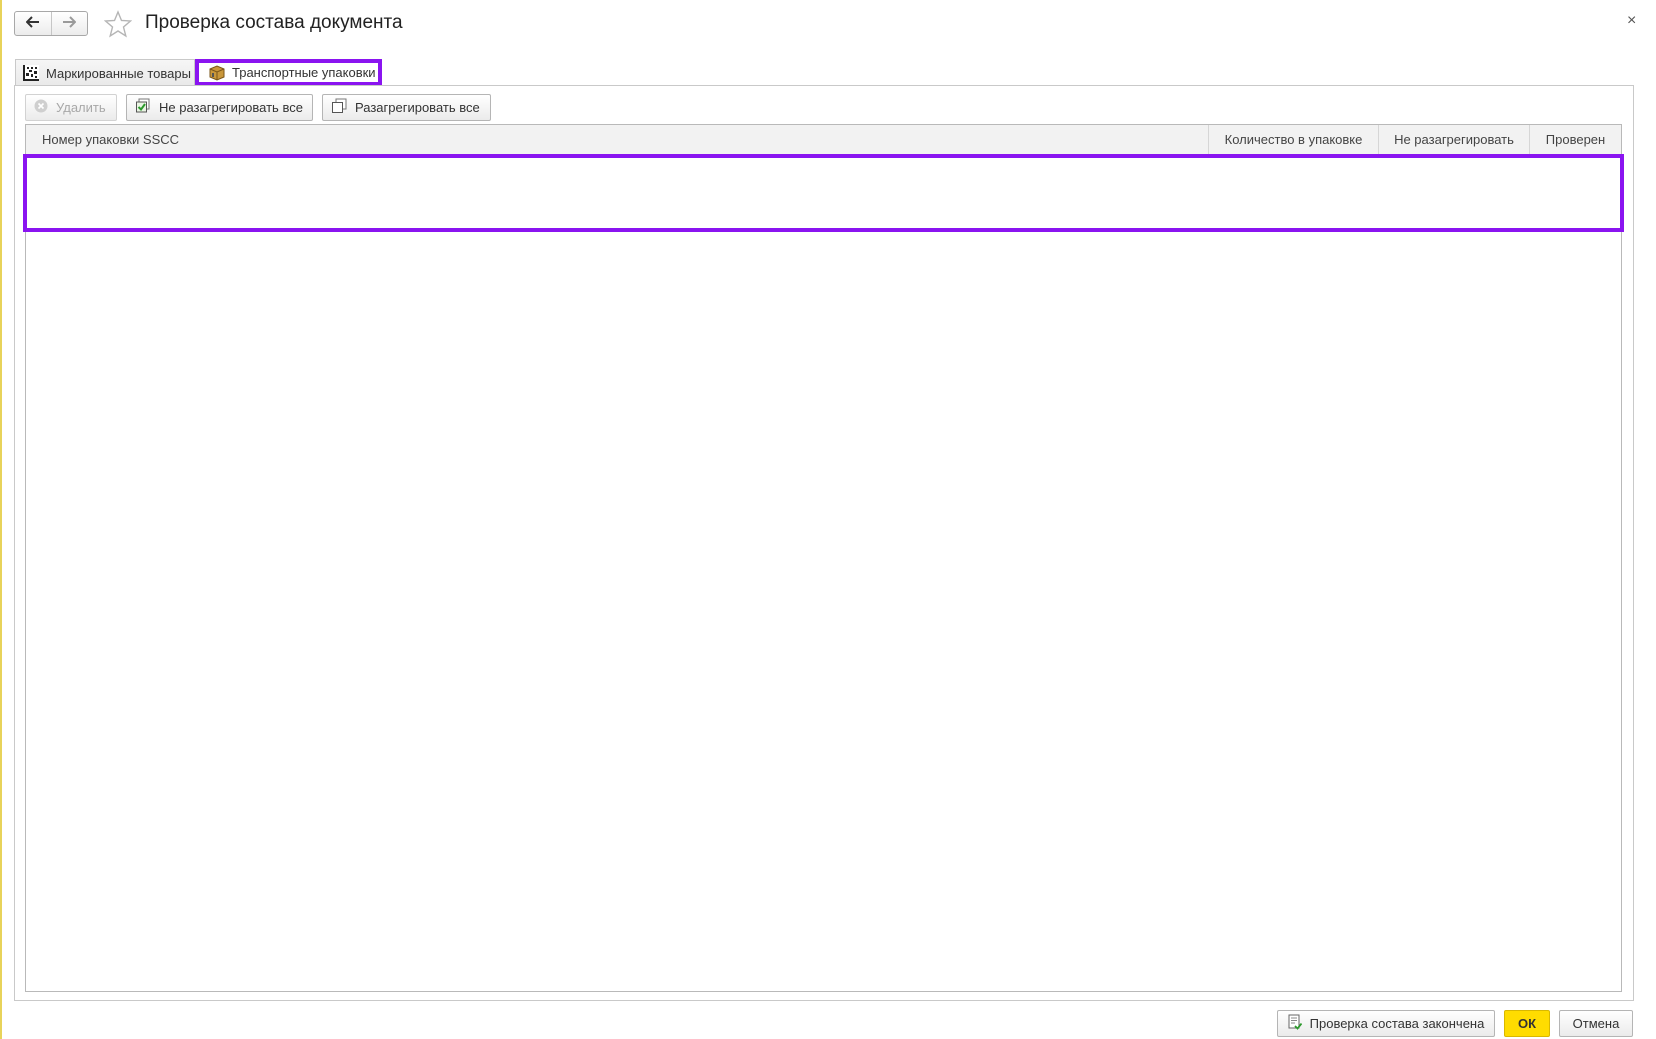 Image resolution: width=1656 pixels, height=1039 pixels. I want to click on close-icon: ×, so click(1631, 21).